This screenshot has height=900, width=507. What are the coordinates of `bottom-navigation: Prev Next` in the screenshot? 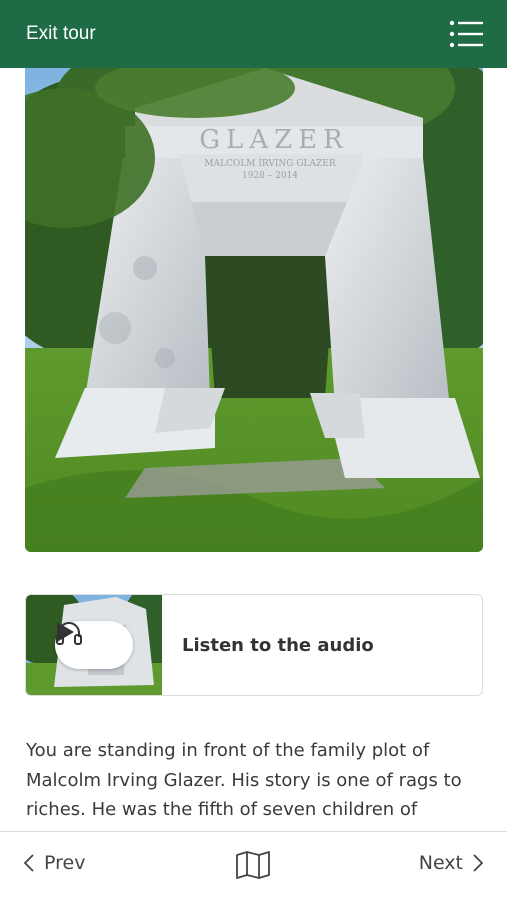 It's located at (253, 865).